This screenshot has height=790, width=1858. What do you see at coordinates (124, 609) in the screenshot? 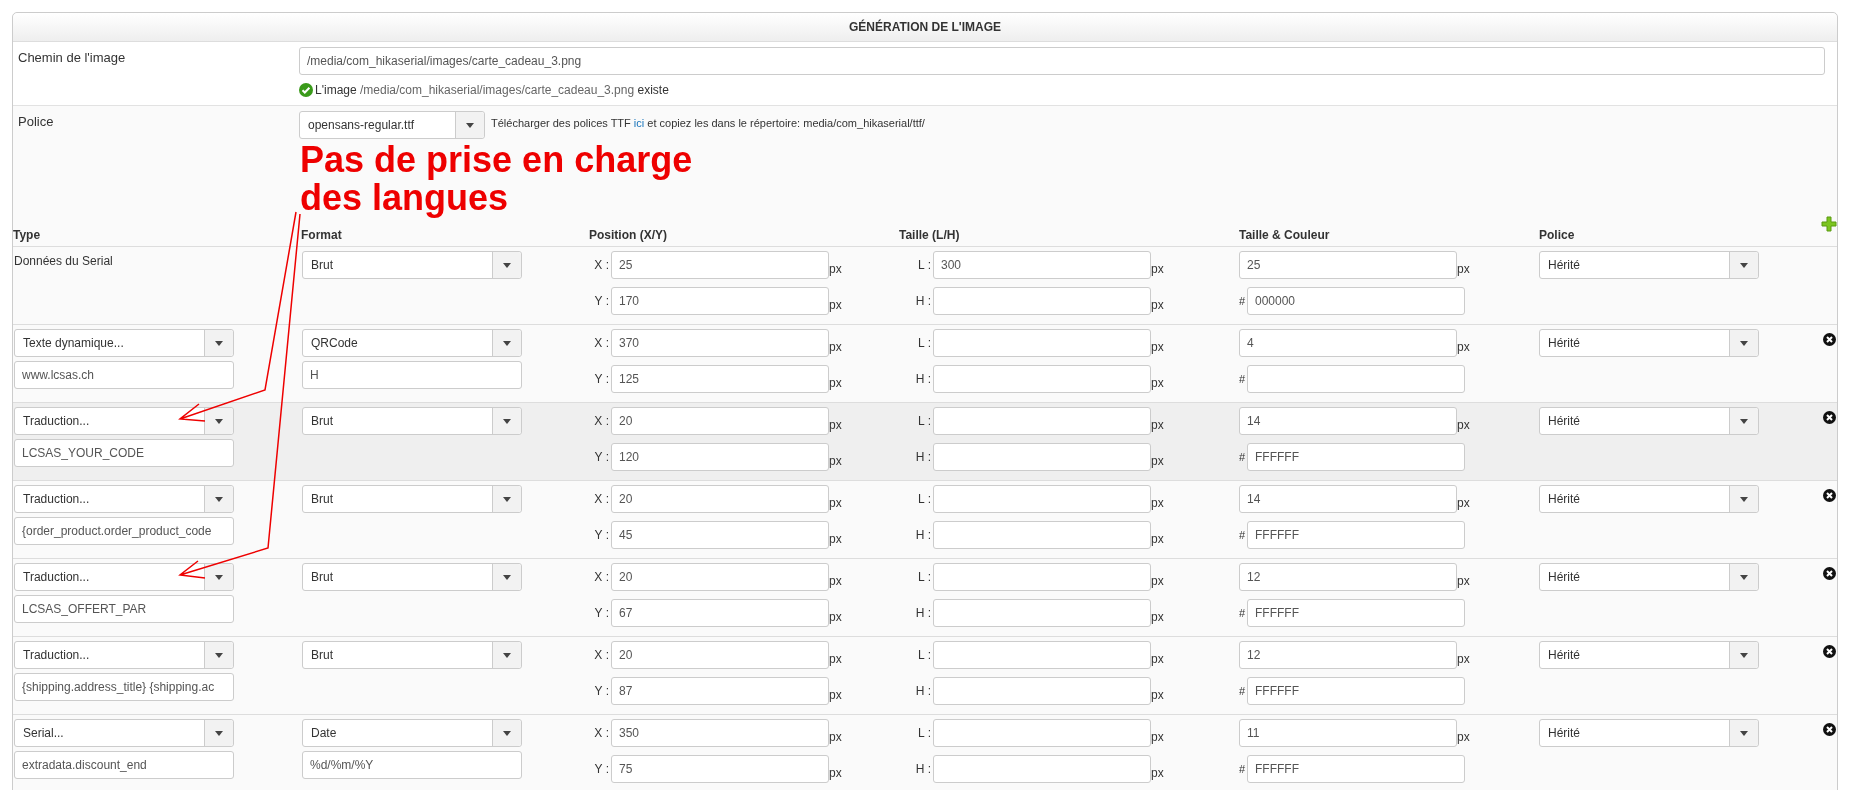
I see `input-field: LCSAS_OFFERT_PAR` at bounding box center [124, 609].